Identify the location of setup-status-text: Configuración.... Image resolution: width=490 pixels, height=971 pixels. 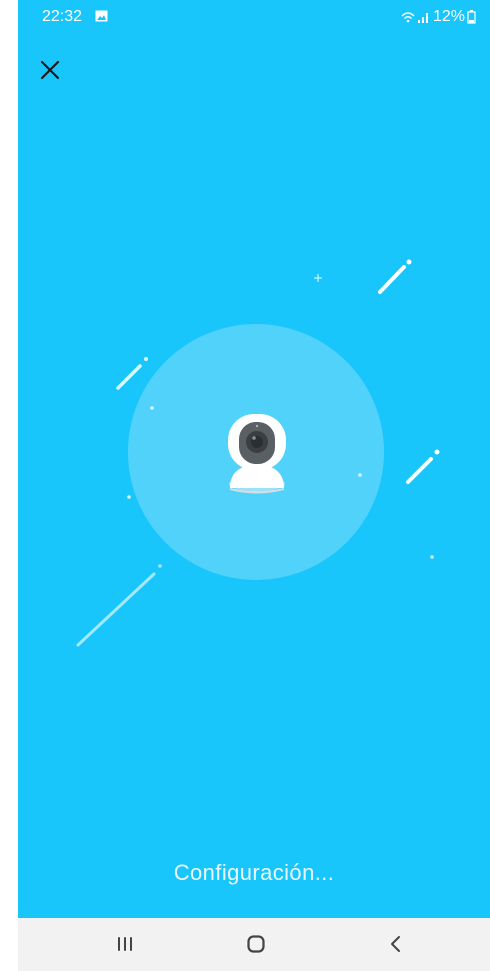
(254, 872).